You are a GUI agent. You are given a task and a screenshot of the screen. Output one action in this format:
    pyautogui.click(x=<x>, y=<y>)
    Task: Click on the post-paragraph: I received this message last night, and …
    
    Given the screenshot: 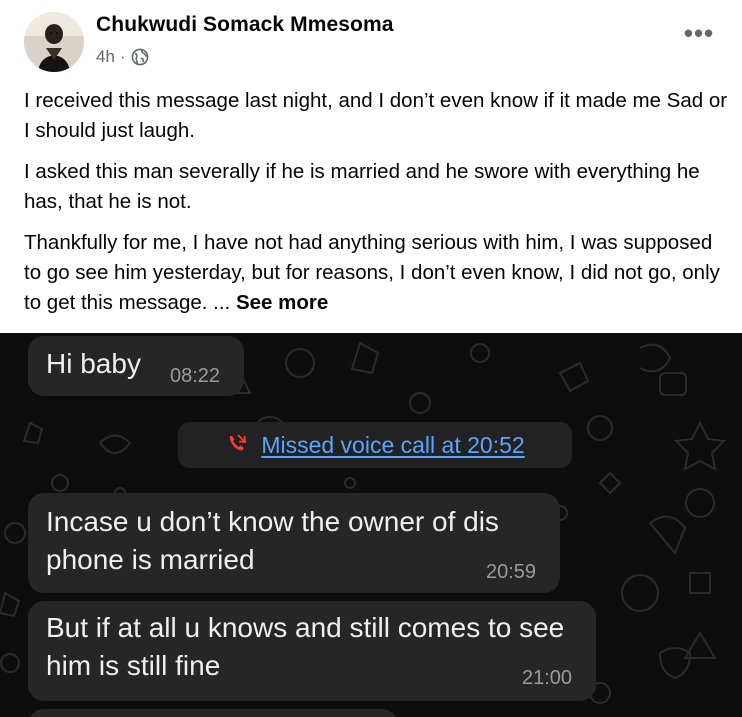 What is the action you would take?
    pyautogui.click(x=376, y=115)
    